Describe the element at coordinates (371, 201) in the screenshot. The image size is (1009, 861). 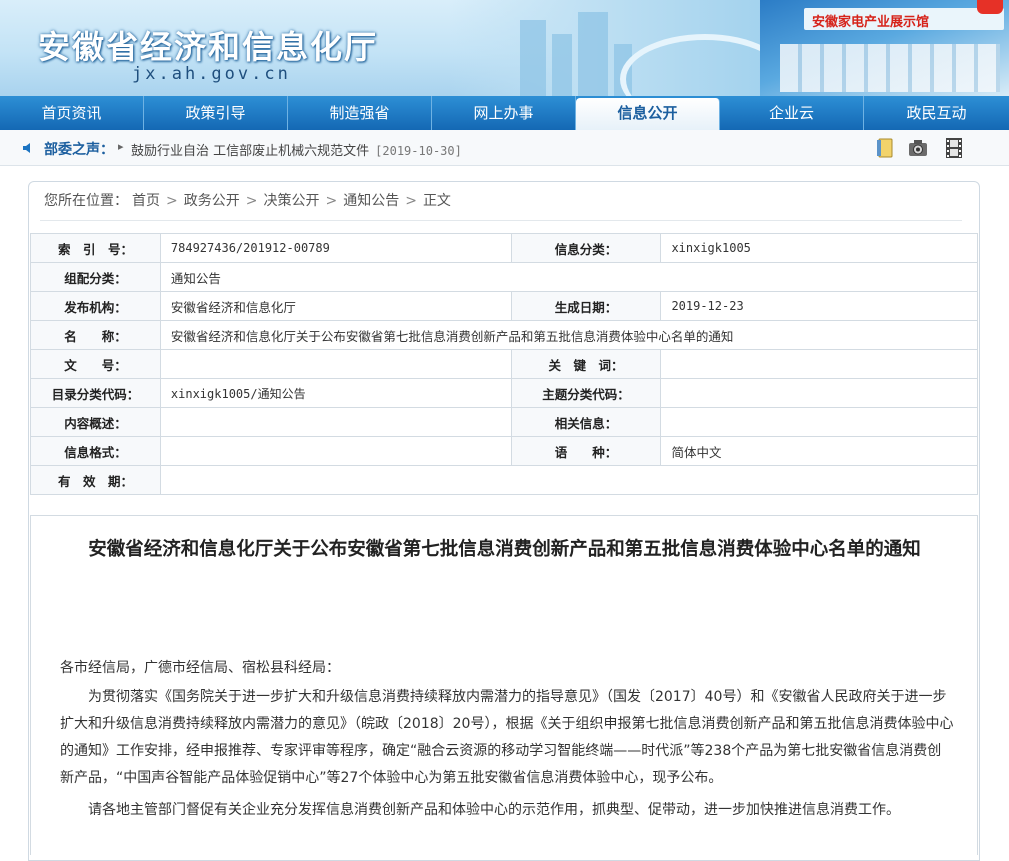
I see `breadcrumb-notices: 通知公告` at that location.